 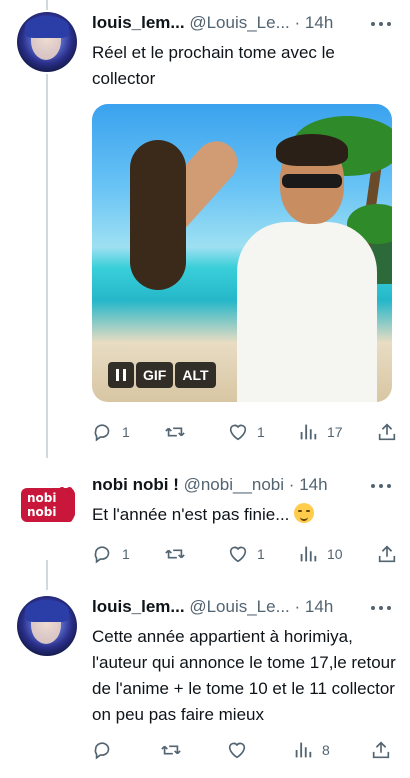 I want to click on tweet-actions: 1 1 10, so click(x=247, y=554).